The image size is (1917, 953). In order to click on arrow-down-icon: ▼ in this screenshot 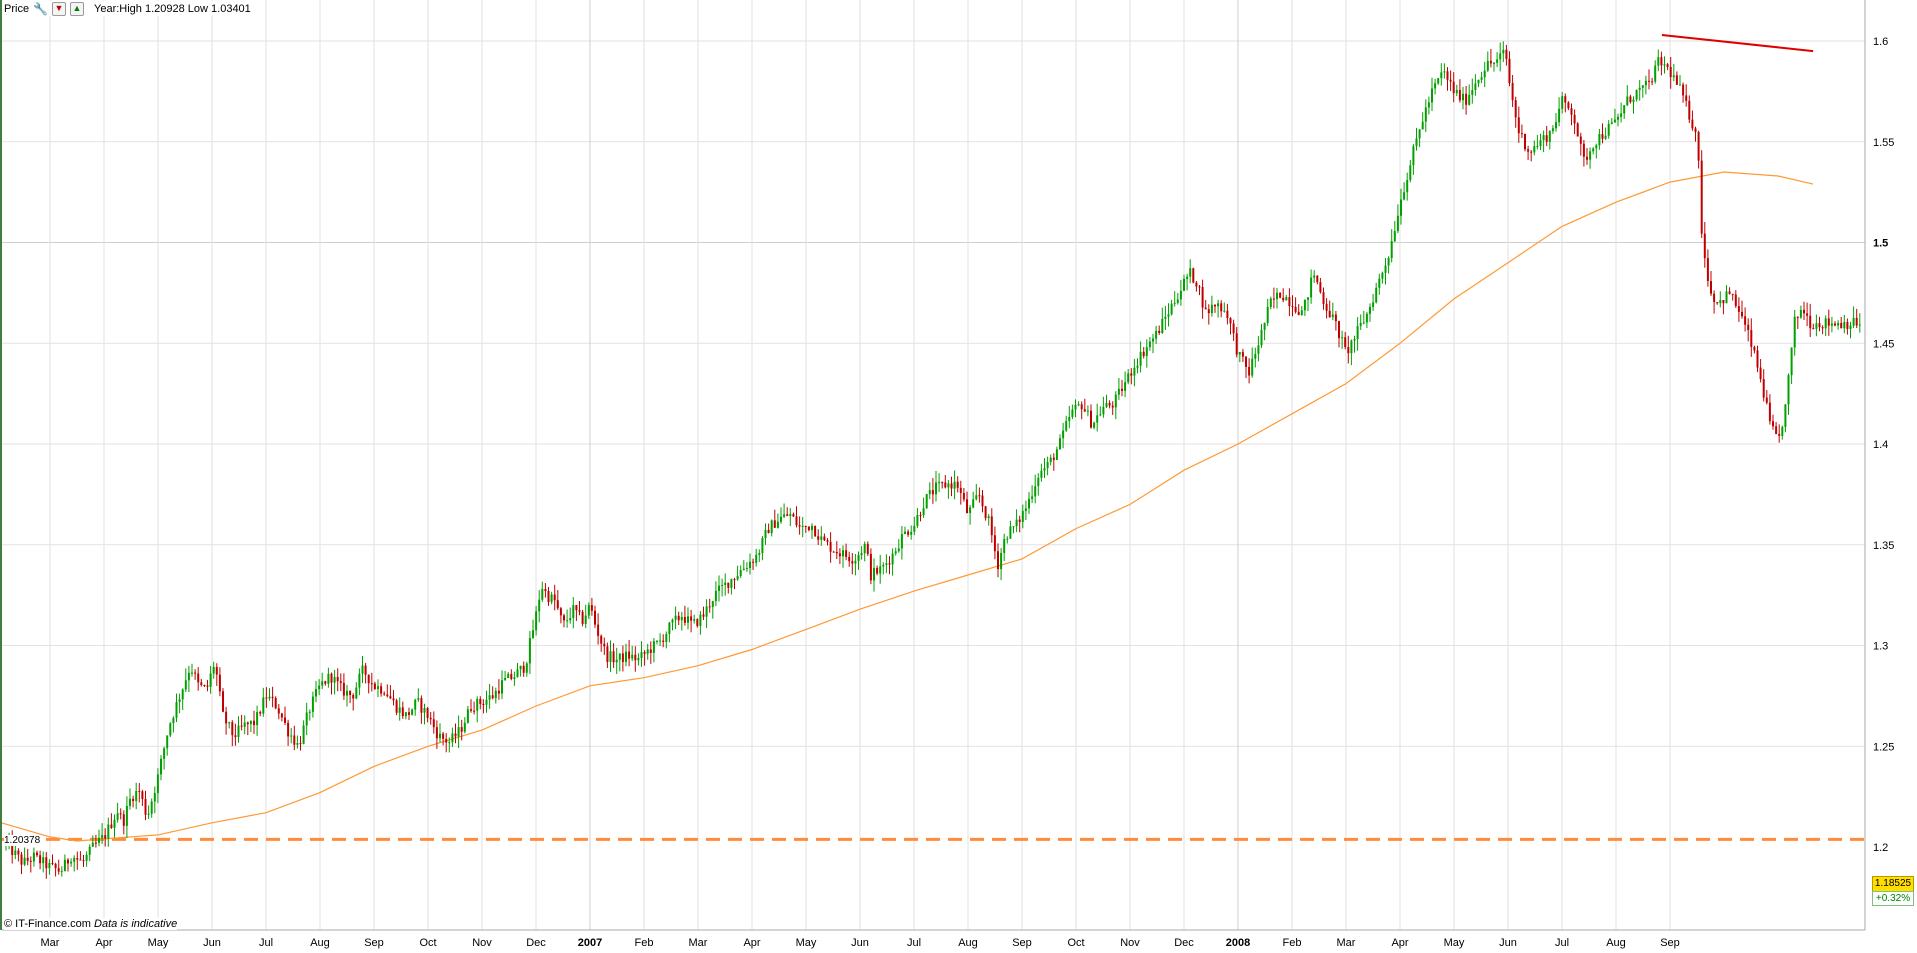, I will do `click(59, 8)`.